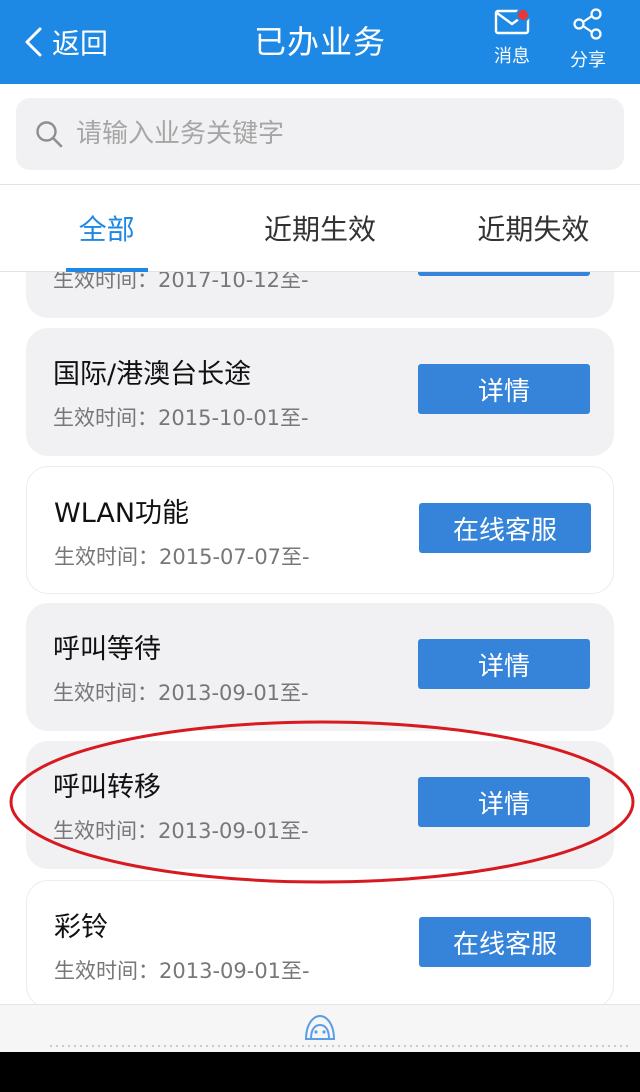 The height and width of the screenshot is (1092, 640). I want to click on search-section, so click(320, 134).